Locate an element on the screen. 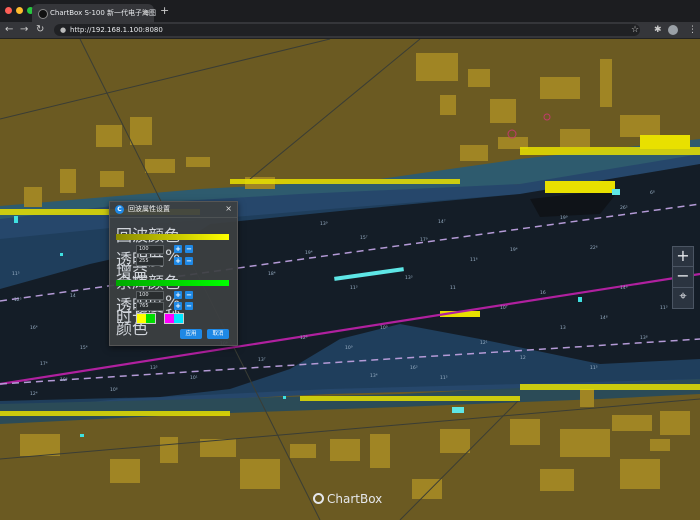 Image resolution: width=700 pixels, height=520 pixels. tab-close-icon: × is located at coordinates (144, 13).